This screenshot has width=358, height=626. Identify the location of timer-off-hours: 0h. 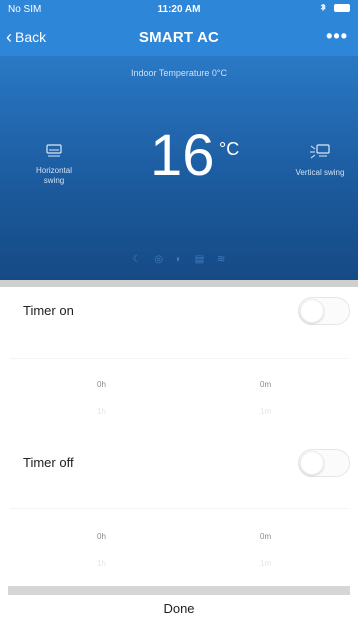
(101, 536).